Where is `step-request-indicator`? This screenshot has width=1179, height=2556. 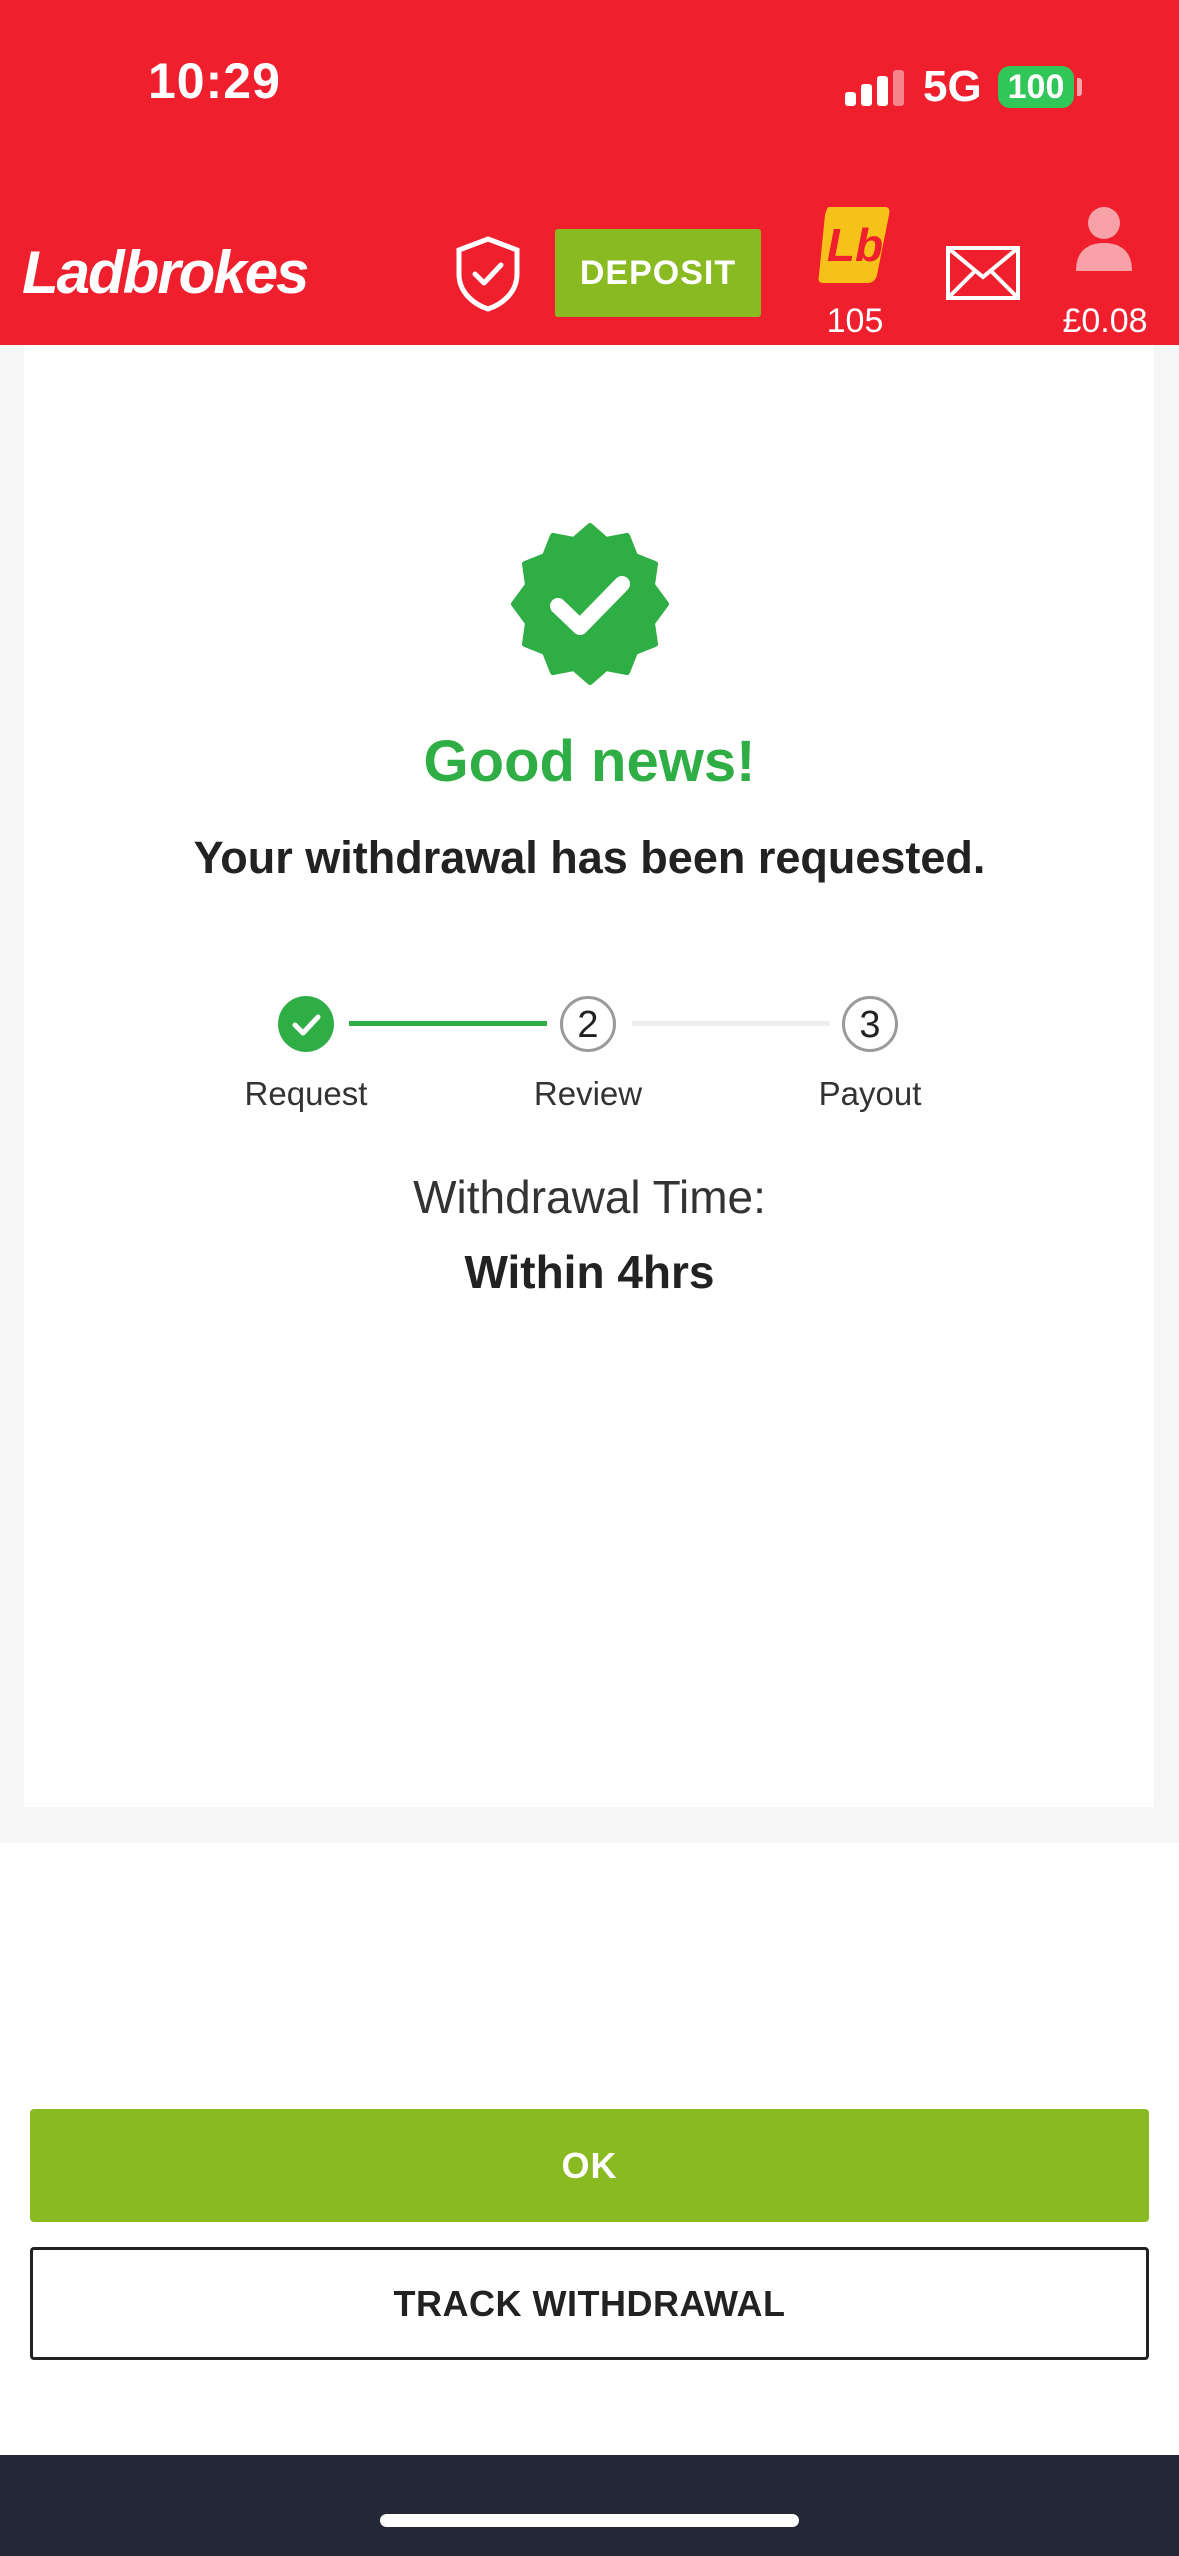
step-request-indicator is located at coordinates (306, 1024).